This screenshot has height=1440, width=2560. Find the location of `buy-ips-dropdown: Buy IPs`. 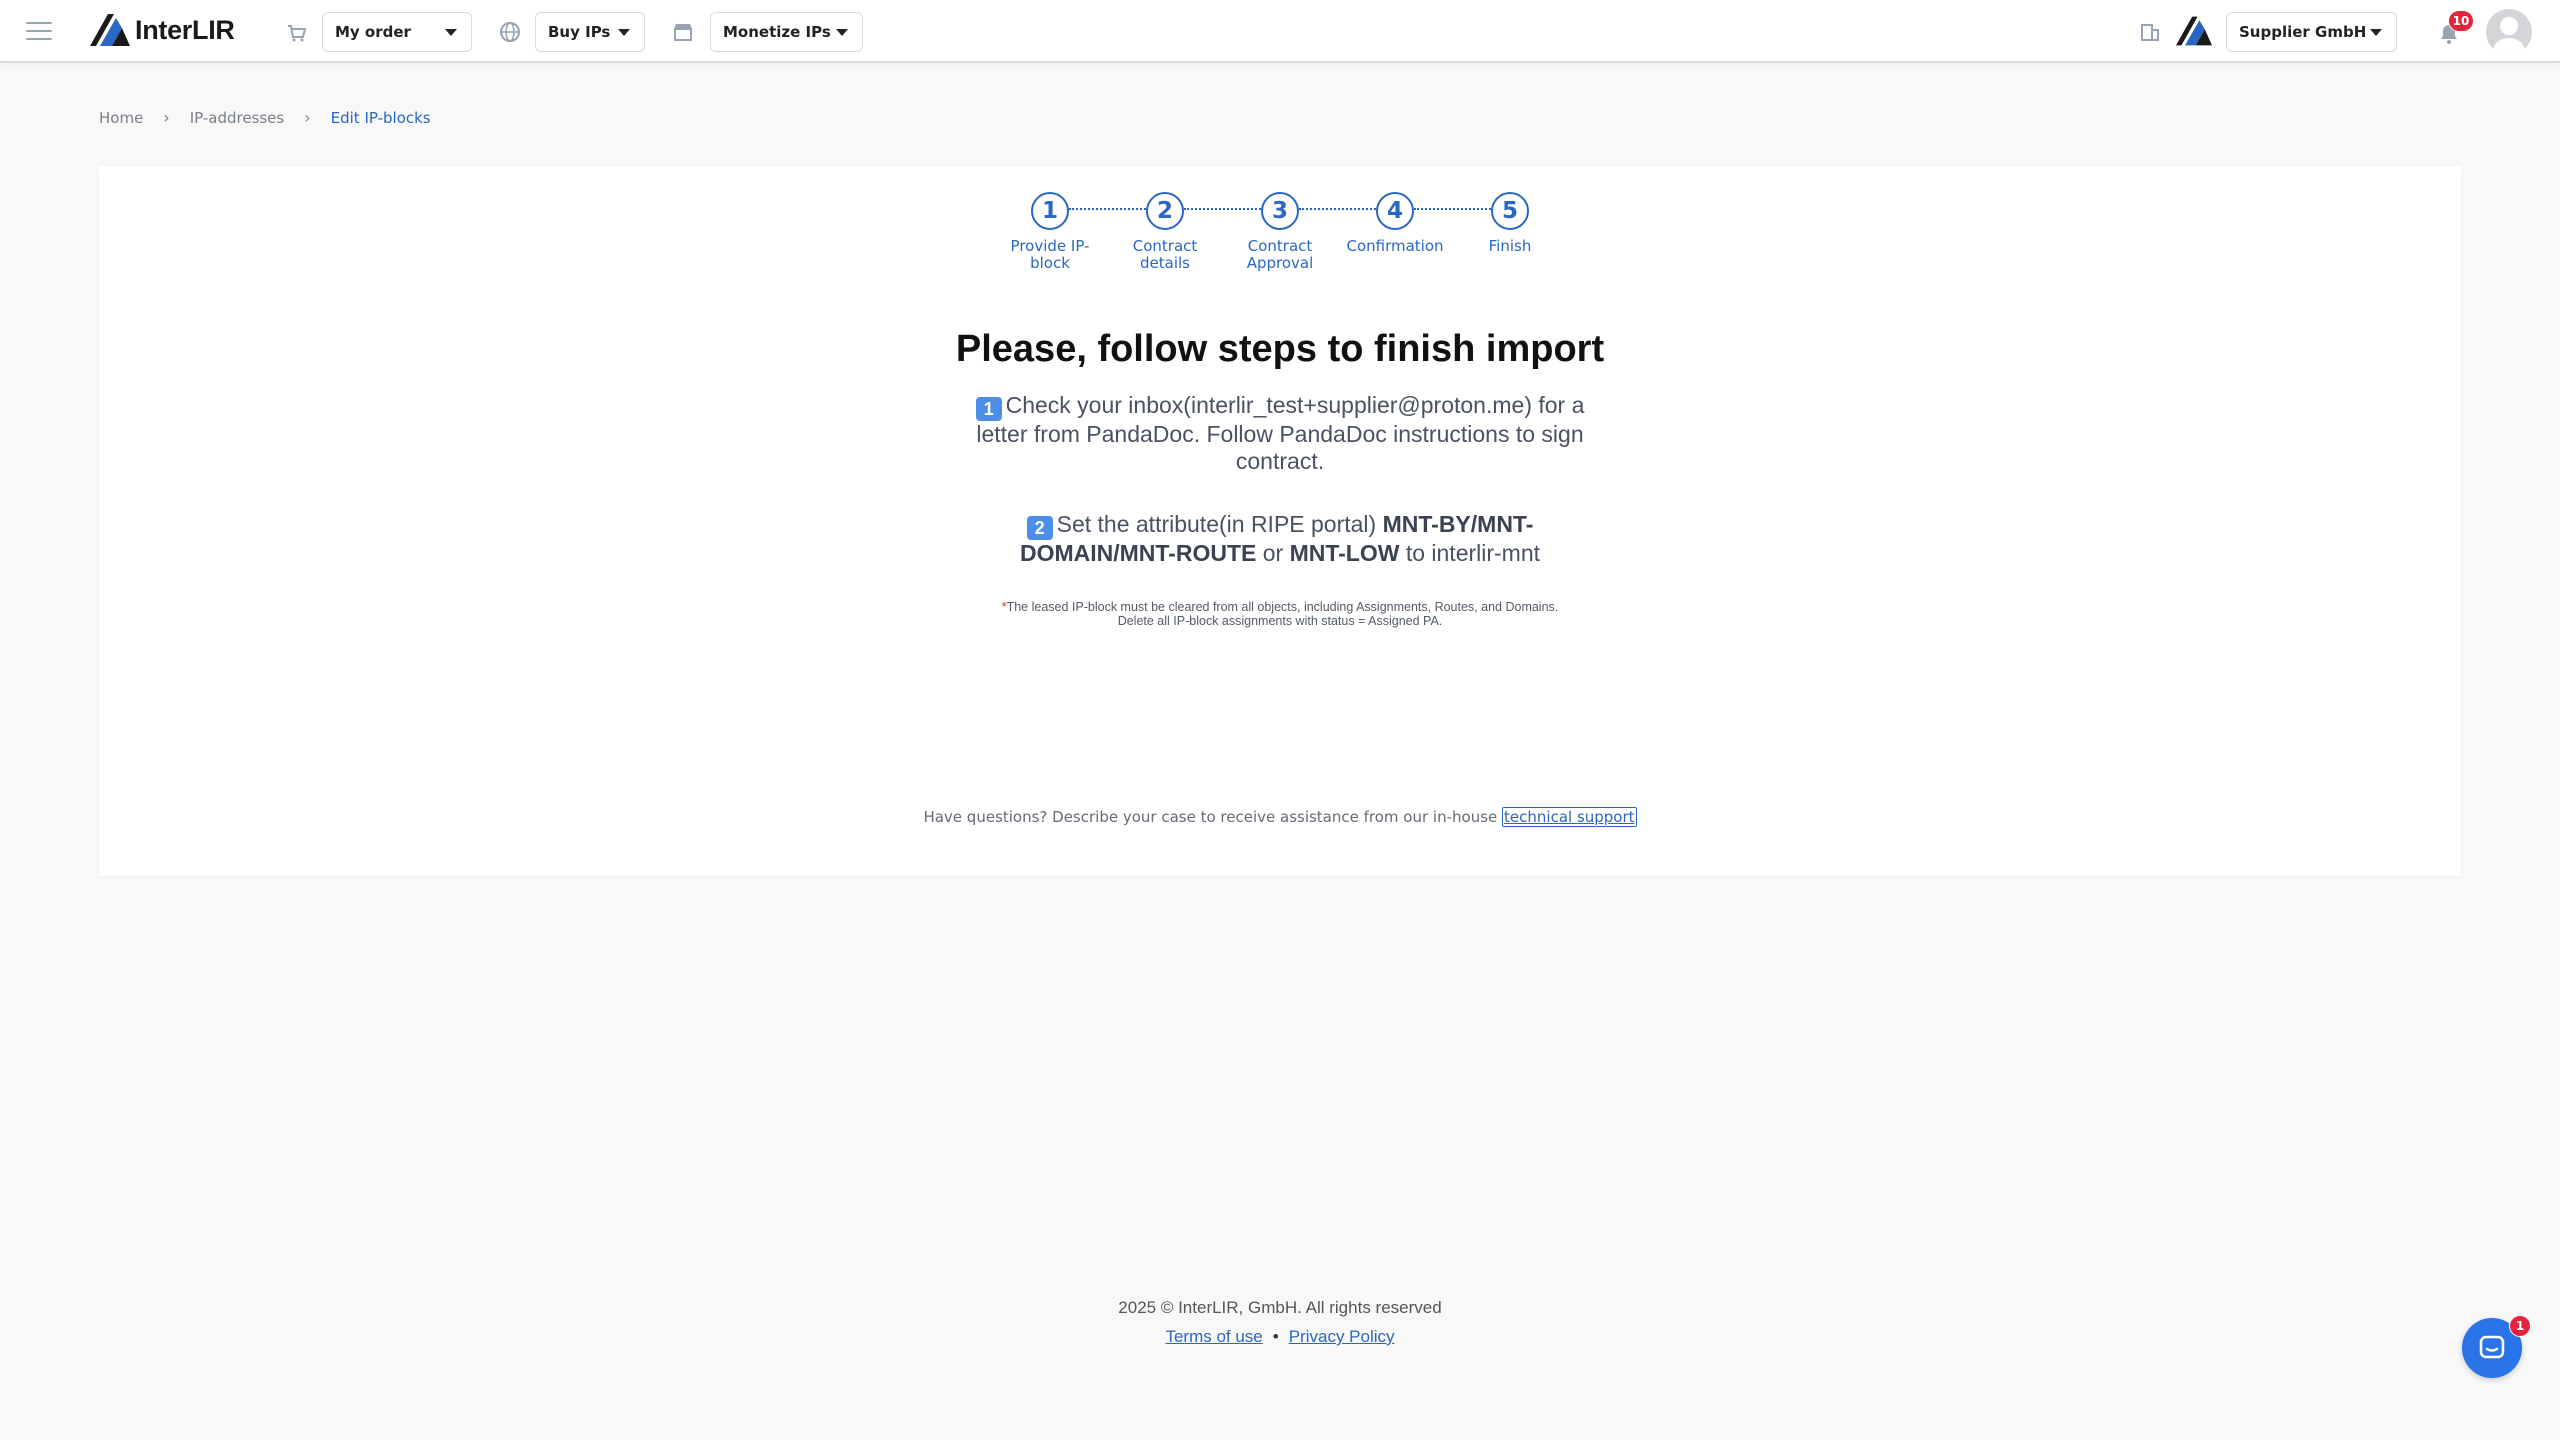

buy-ips-dropdown: Buy IPs is located at coordinates (590, 32).